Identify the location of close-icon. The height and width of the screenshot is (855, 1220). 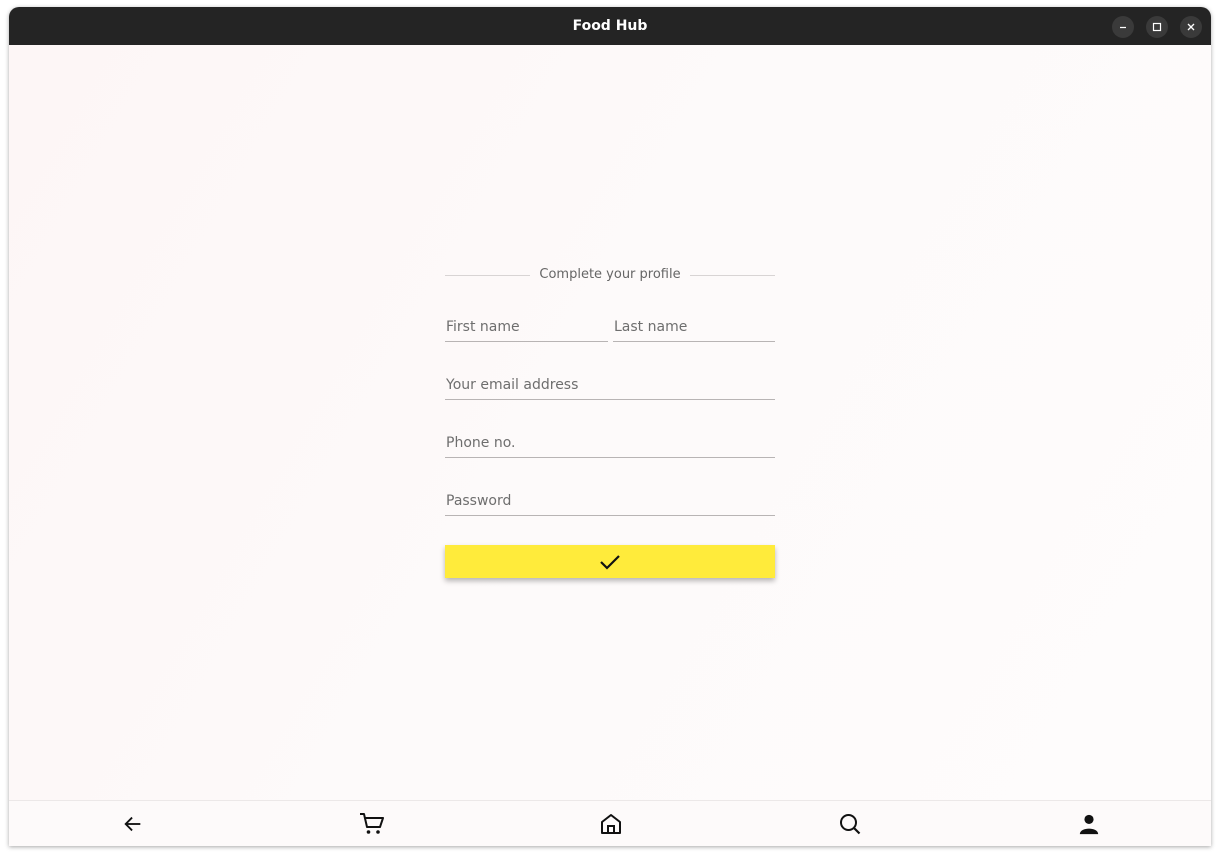
(1191, 27).